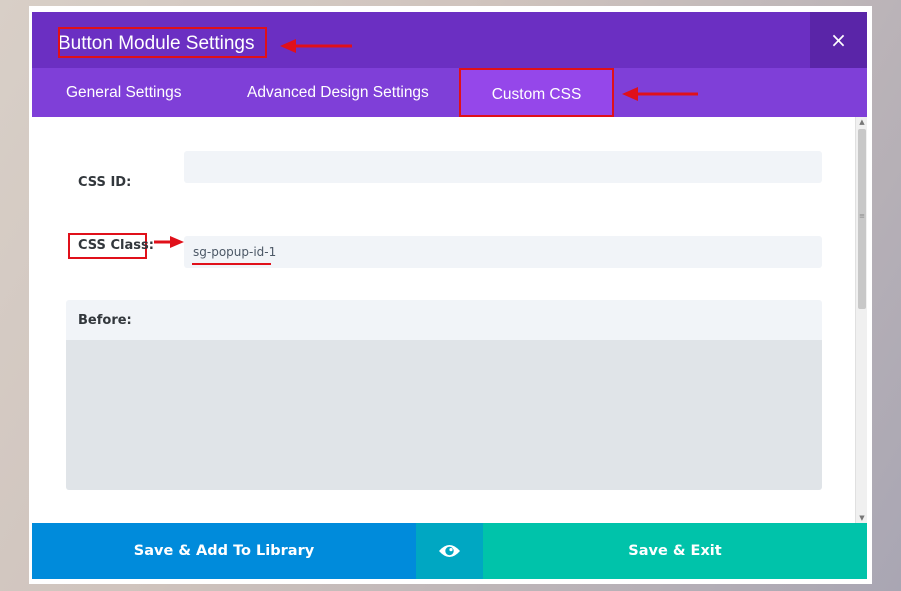 This screenshot has width=901, height=591. What do you see at coordinates (123, 92) in the screenshot?
I see `tab-general-settings: General Settings` at bounding box center [123, 92].